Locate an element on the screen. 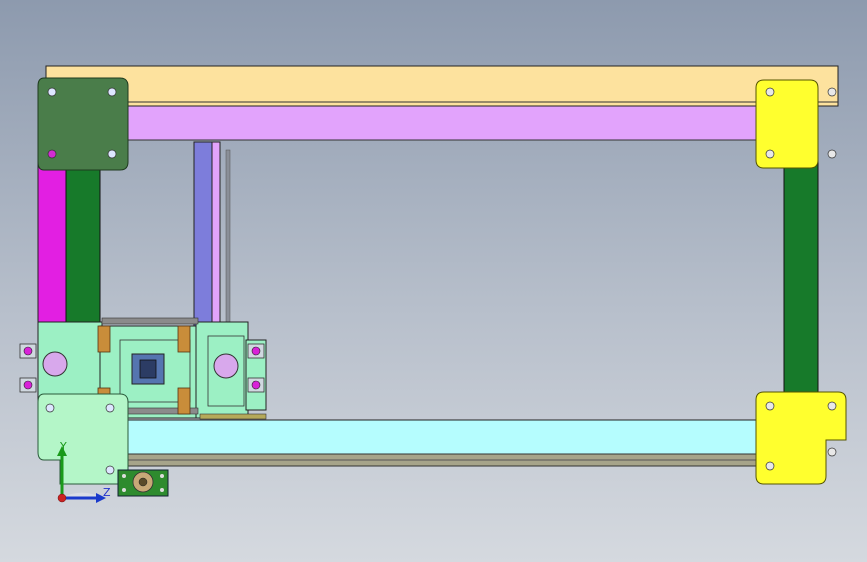 The width and height of the screenshot is (867, 562). bottom-beam is located at coordinates (442, 437).